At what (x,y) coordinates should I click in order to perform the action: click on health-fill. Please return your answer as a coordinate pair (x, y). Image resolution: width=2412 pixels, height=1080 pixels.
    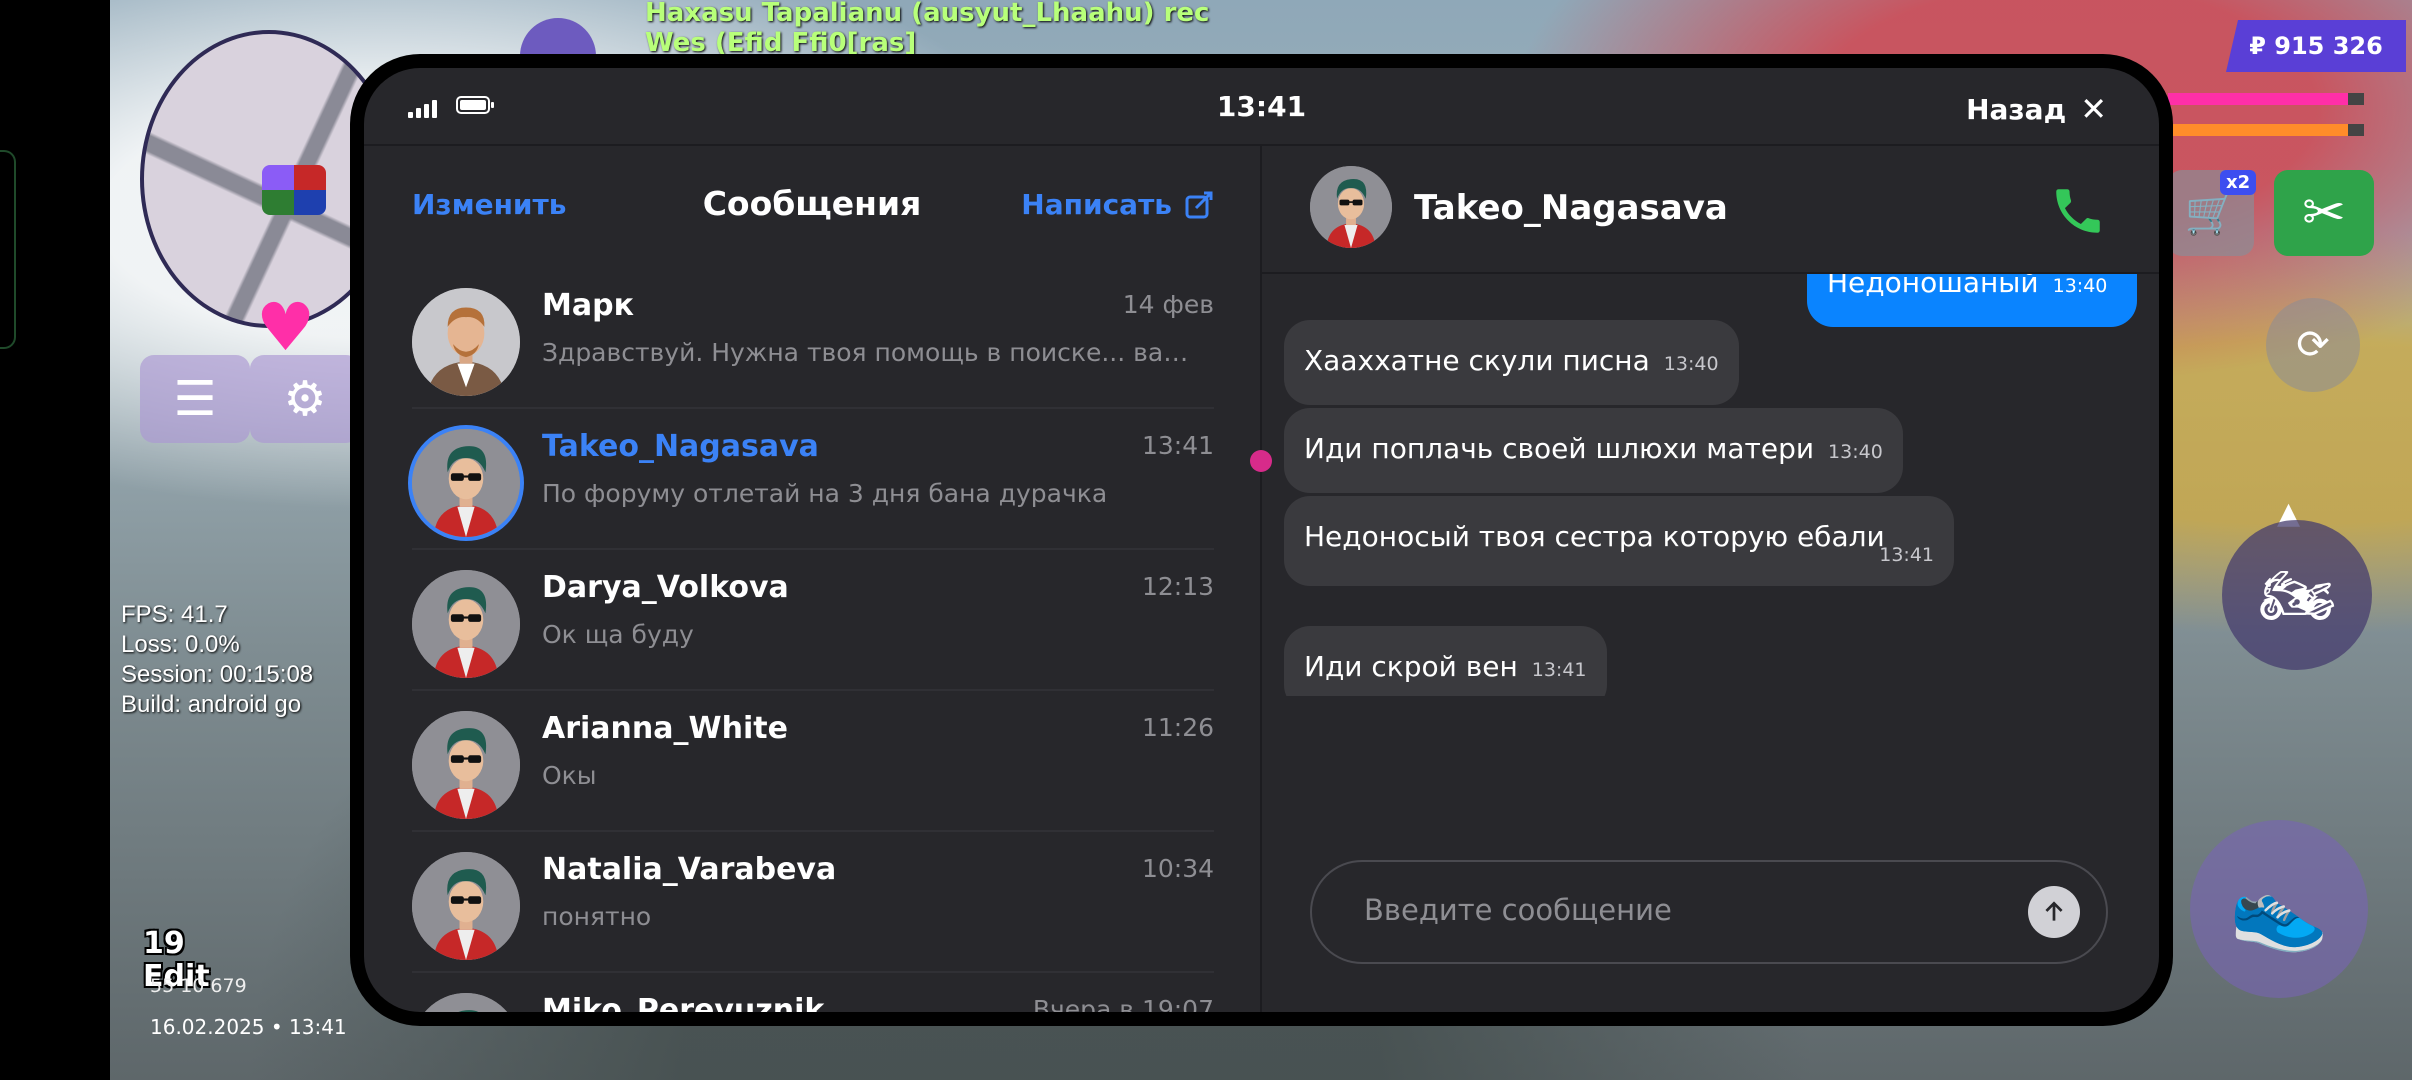
    Looking at the image, I should click on (2258, 99).